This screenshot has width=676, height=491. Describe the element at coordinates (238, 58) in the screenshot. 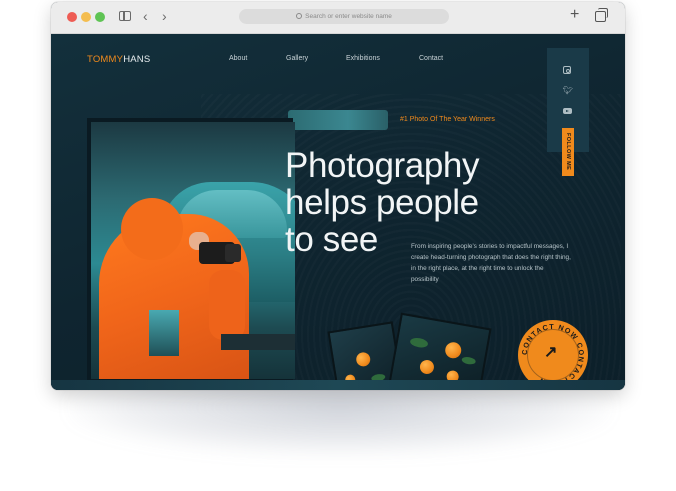

I see `nav-link-about: About` at that location.